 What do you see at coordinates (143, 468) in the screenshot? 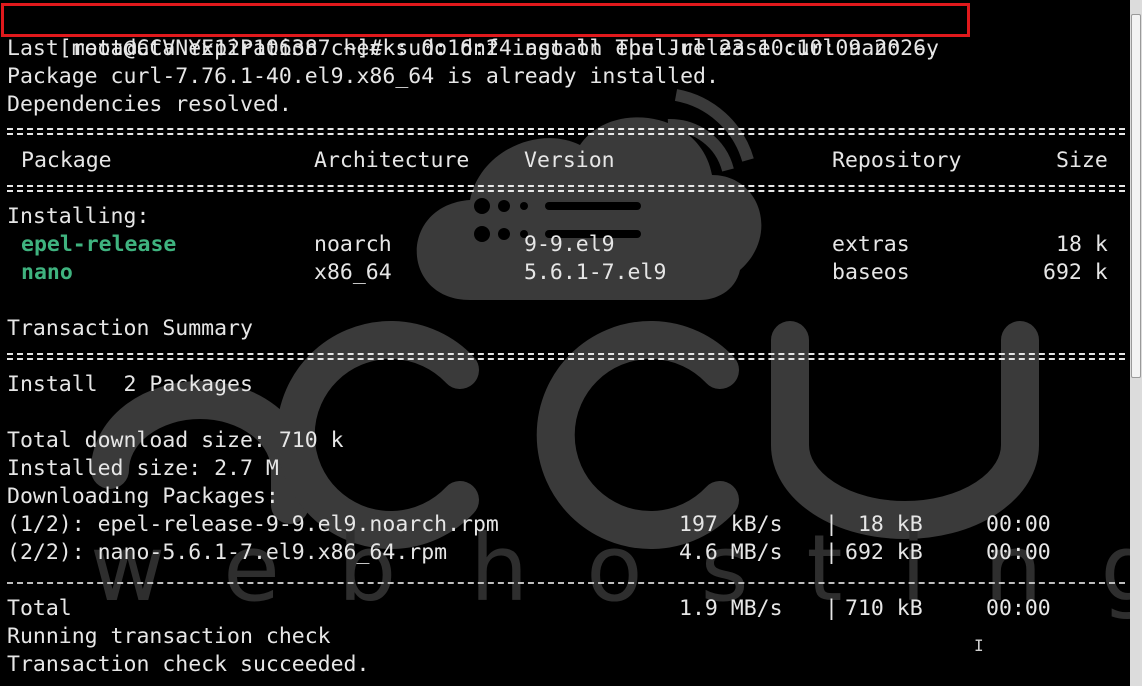
I see `installed-size-line: Installed size: 2.7 M` at bounding box center [143, 468].